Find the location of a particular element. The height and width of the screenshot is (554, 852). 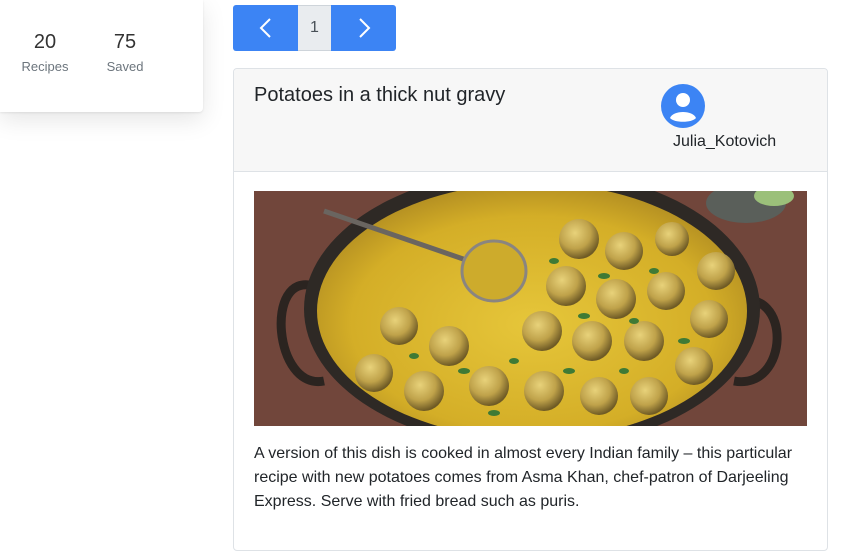

page-number-button: 1 is located at coordinates (314, 28).